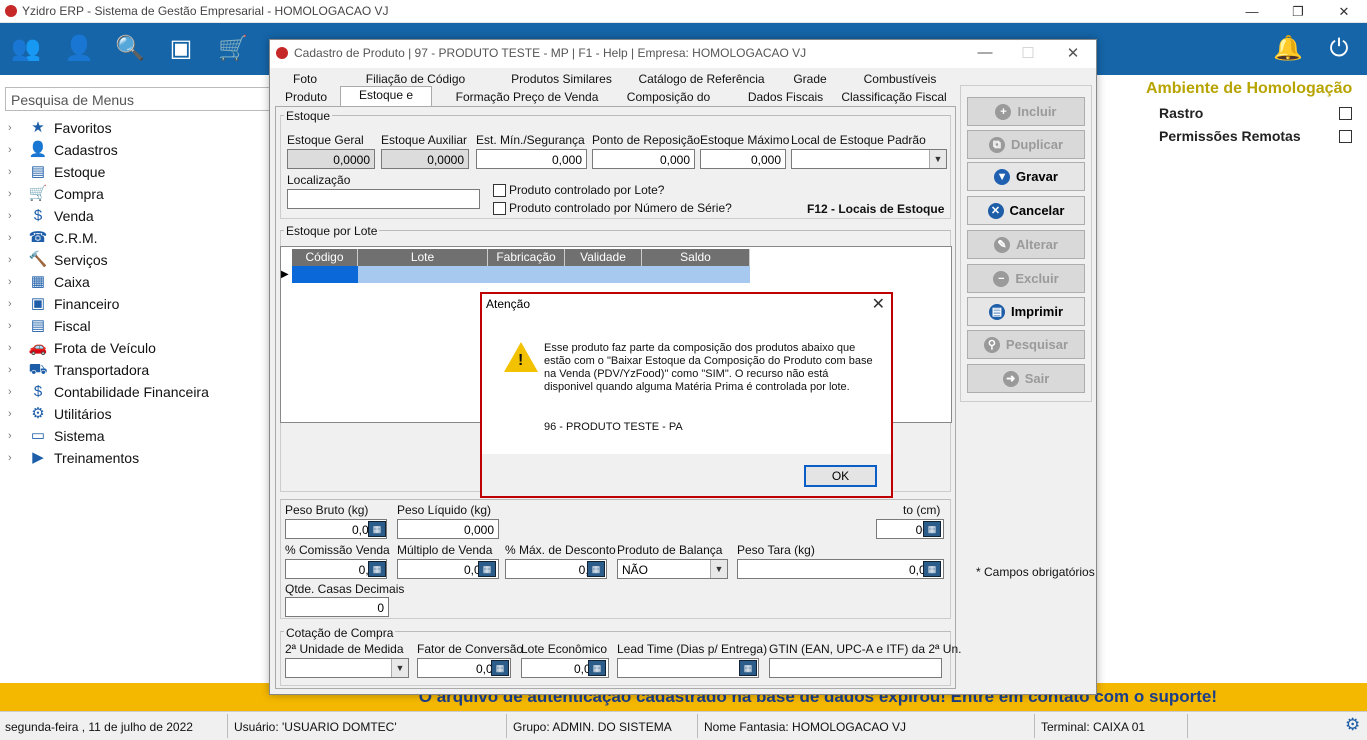 The width and height of the screenshot is (1367, 740). Describe the element at coordinates (688, 668) in the screenshot. I see `lead-time-field: 0` at that location.